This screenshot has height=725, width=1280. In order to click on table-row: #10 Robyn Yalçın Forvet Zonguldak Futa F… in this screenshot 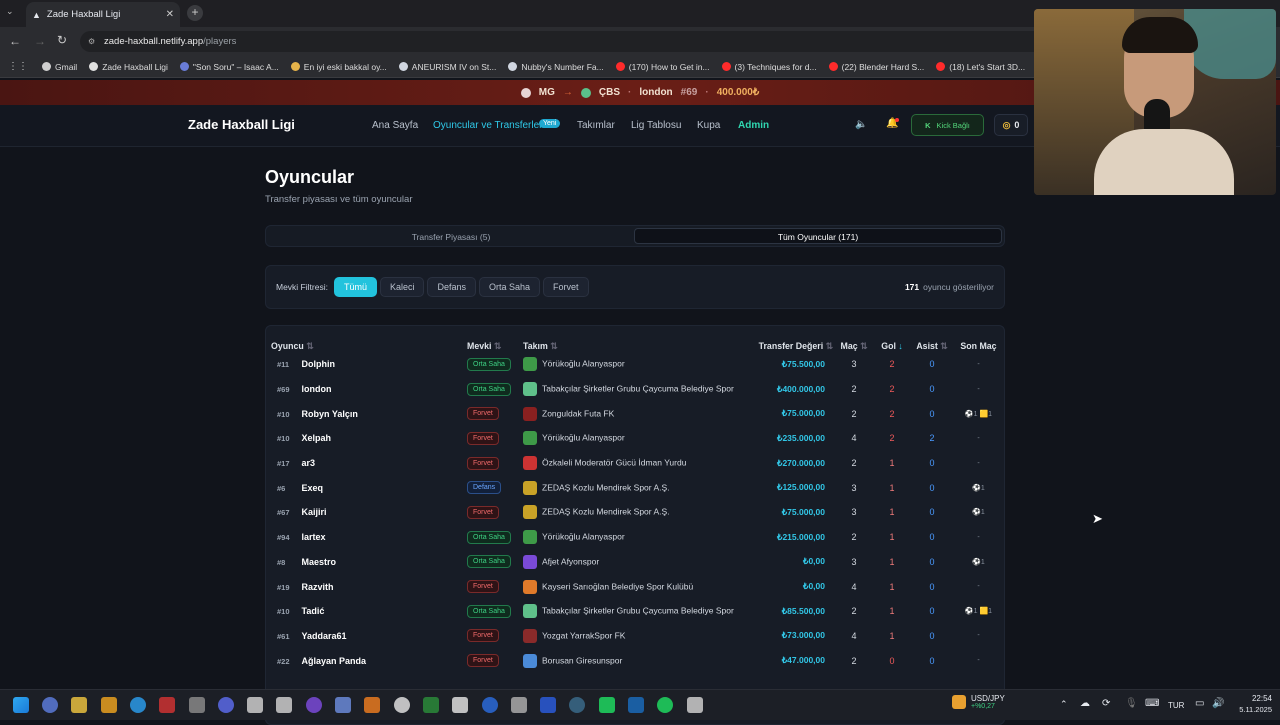, I will do `click(637, 413)`.